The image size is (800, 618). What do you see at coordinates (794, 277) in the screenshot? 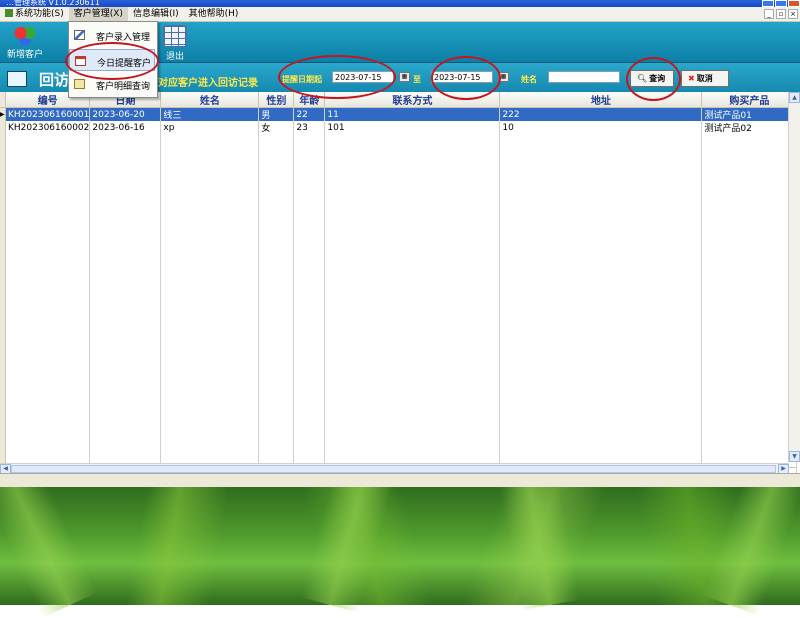
I see `vertical-scrollbar: ▲ ▼` at bounding box center [794, 277].